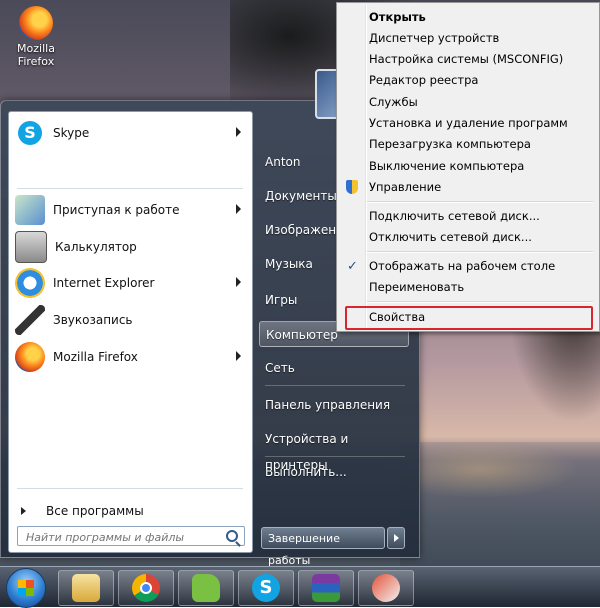  Describe the element at coordinates (500, 504) in the screenshot. I see `sea-background` at that location.